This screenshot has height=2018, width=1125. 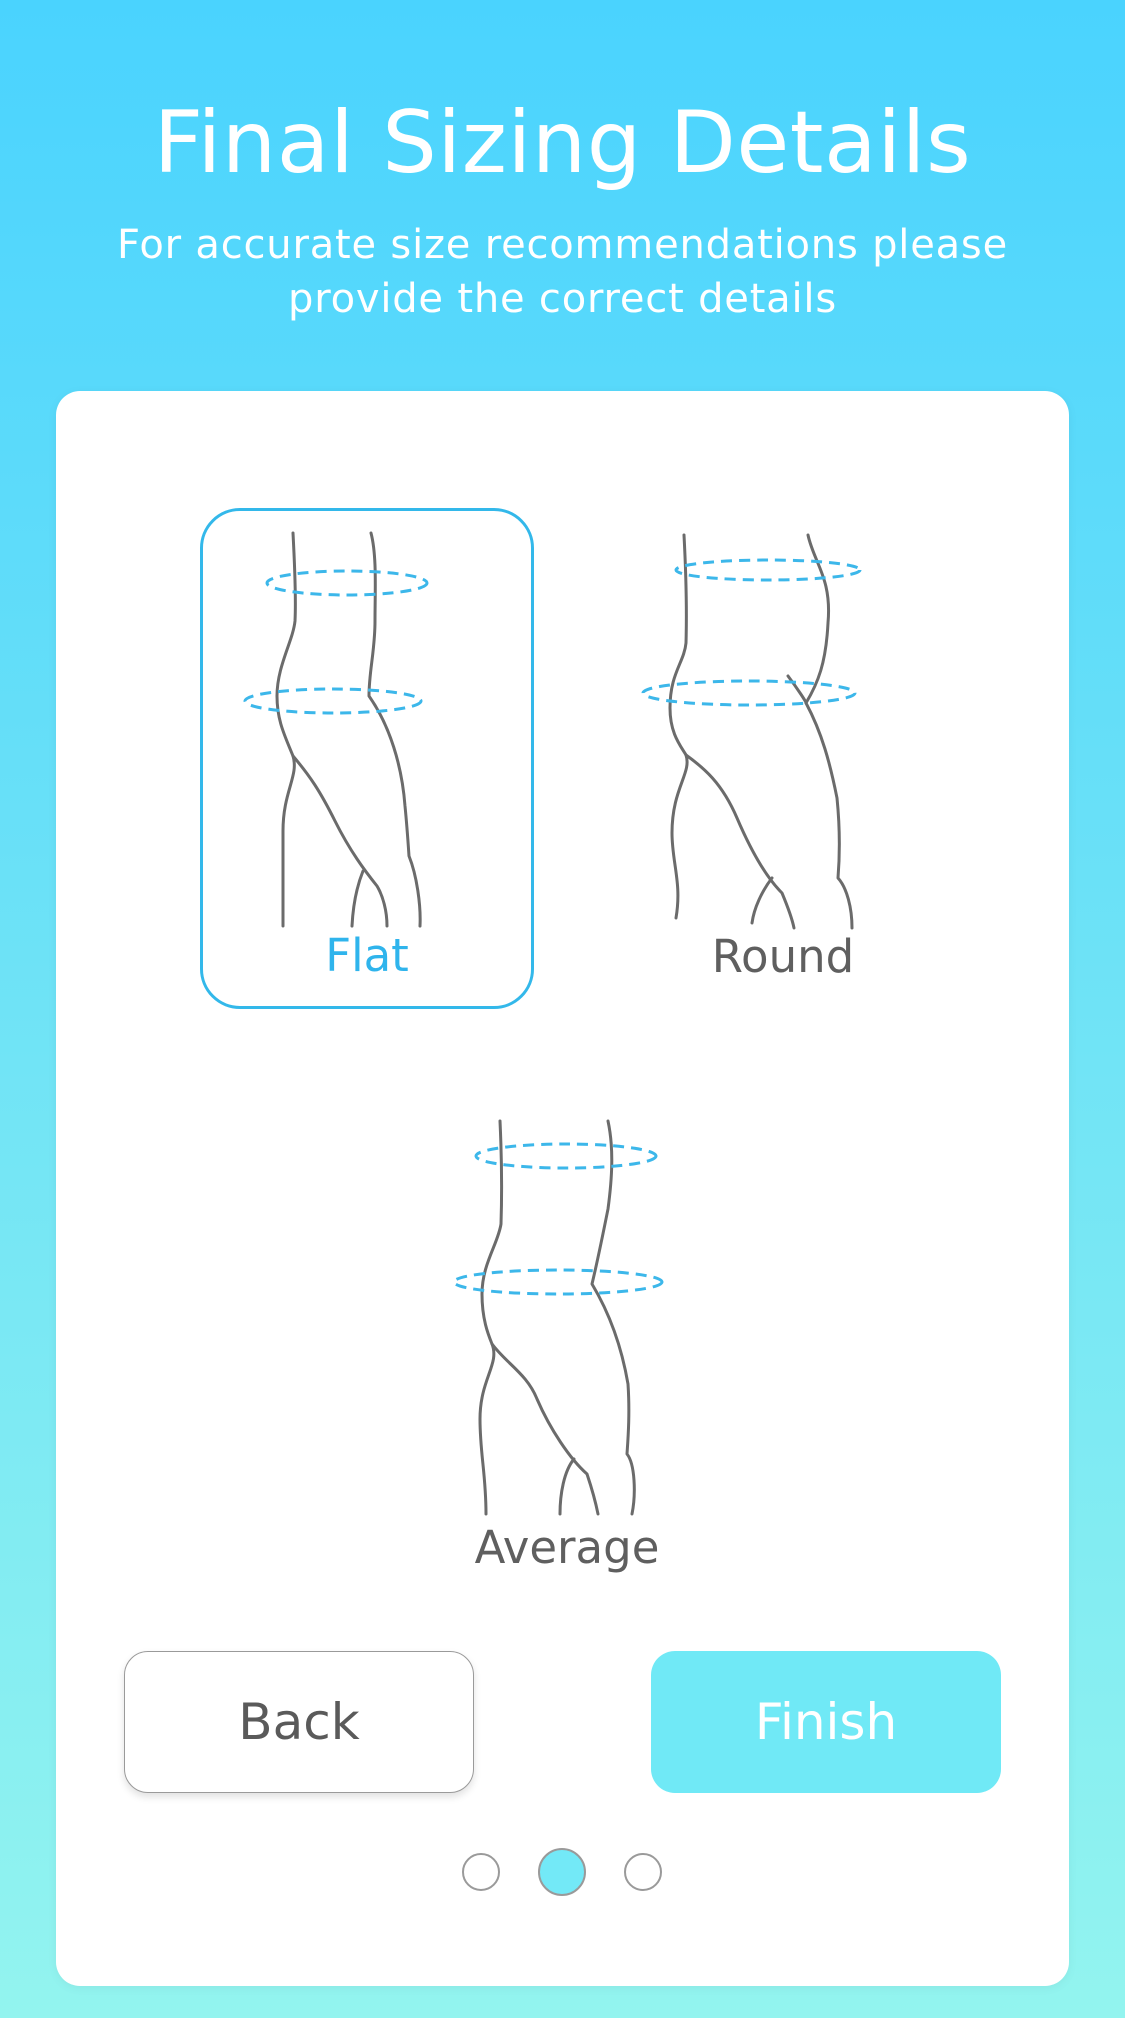 What do you see at coordinates (562, 1872) in the screenshot?
I see `page-dot-2-active` at bounding box center [562, 1872].